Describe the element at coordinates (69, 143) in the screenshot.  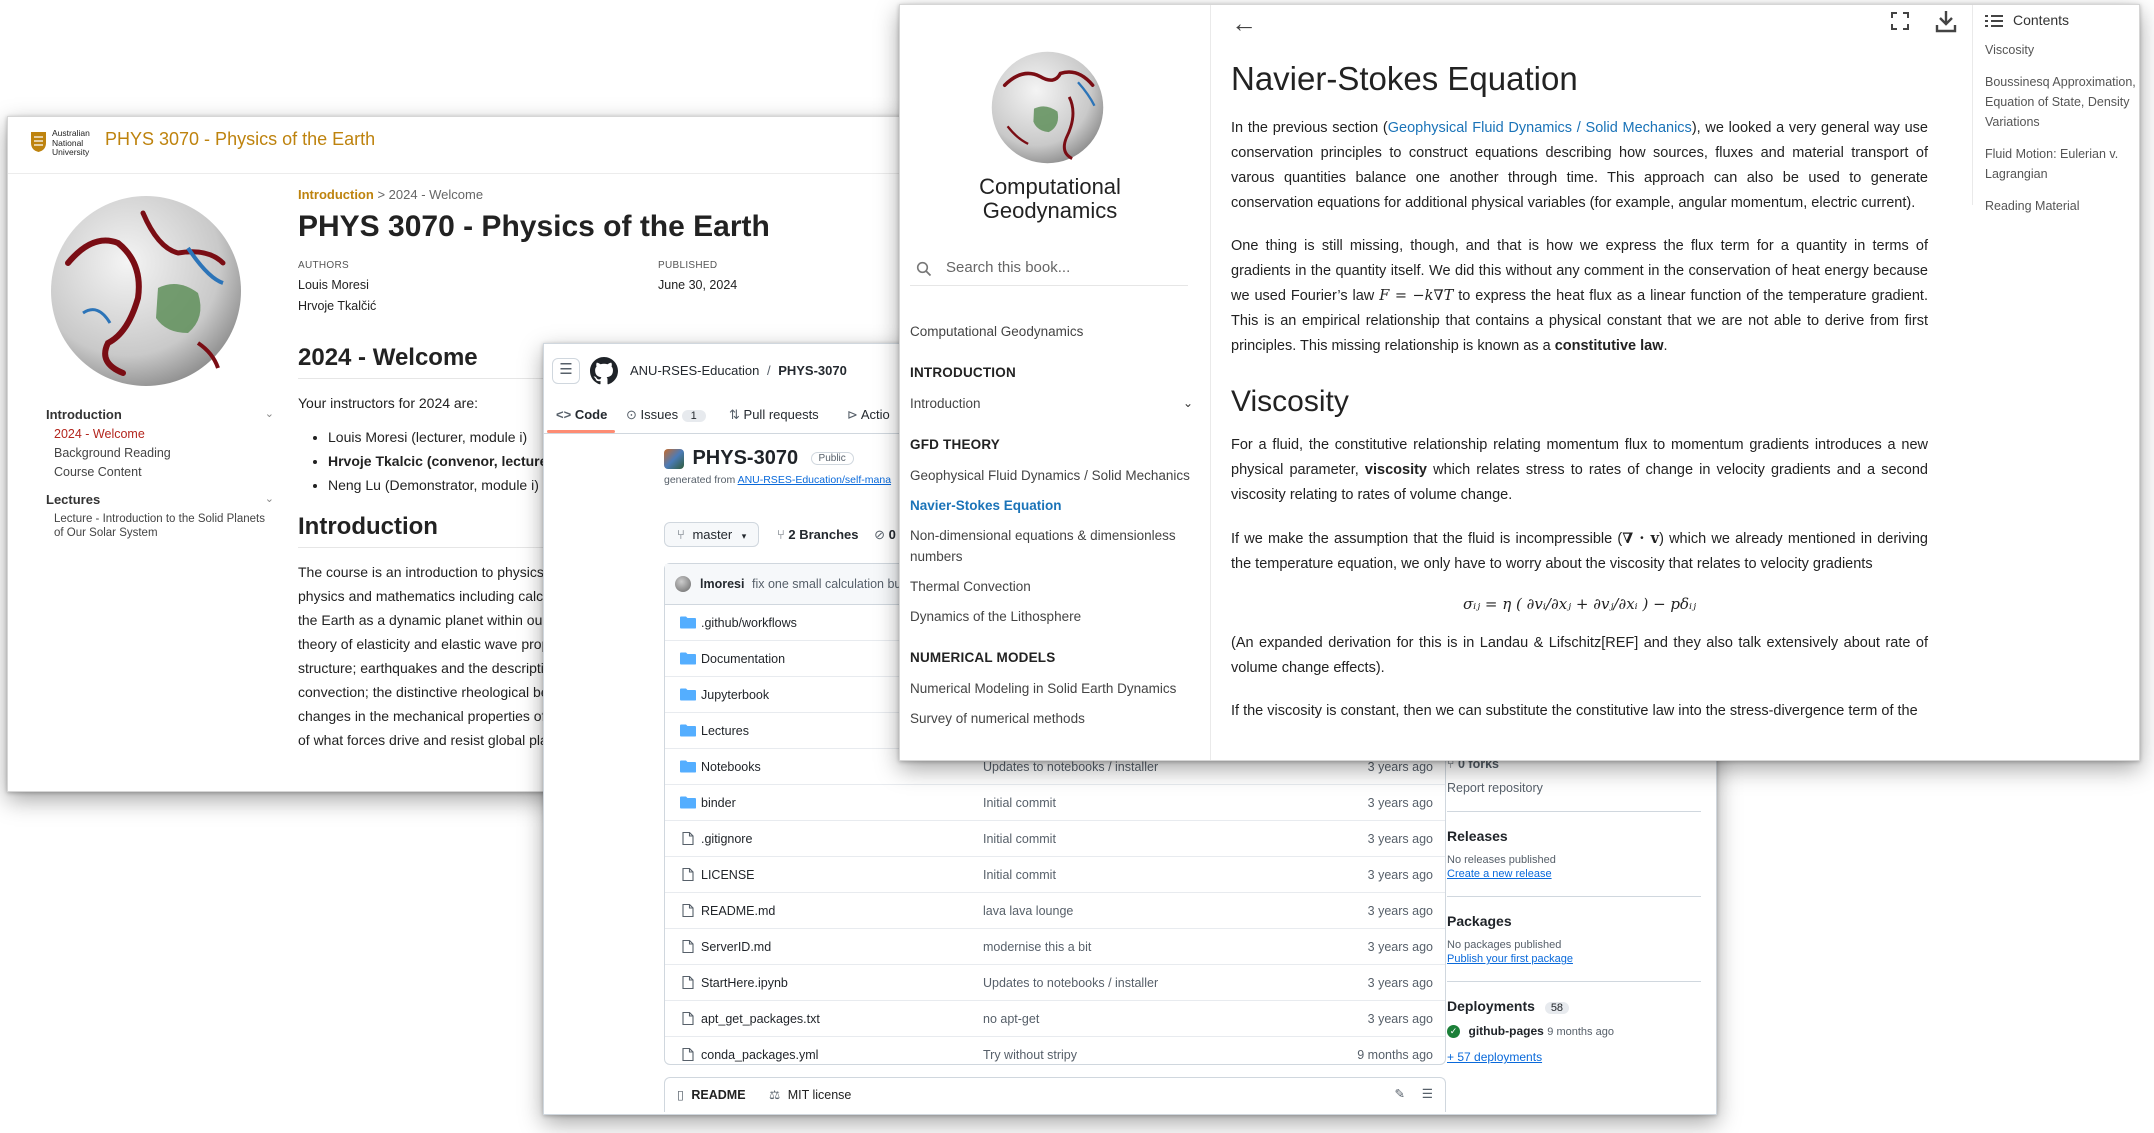
I see `anu-logo: Australian National University` at that location.